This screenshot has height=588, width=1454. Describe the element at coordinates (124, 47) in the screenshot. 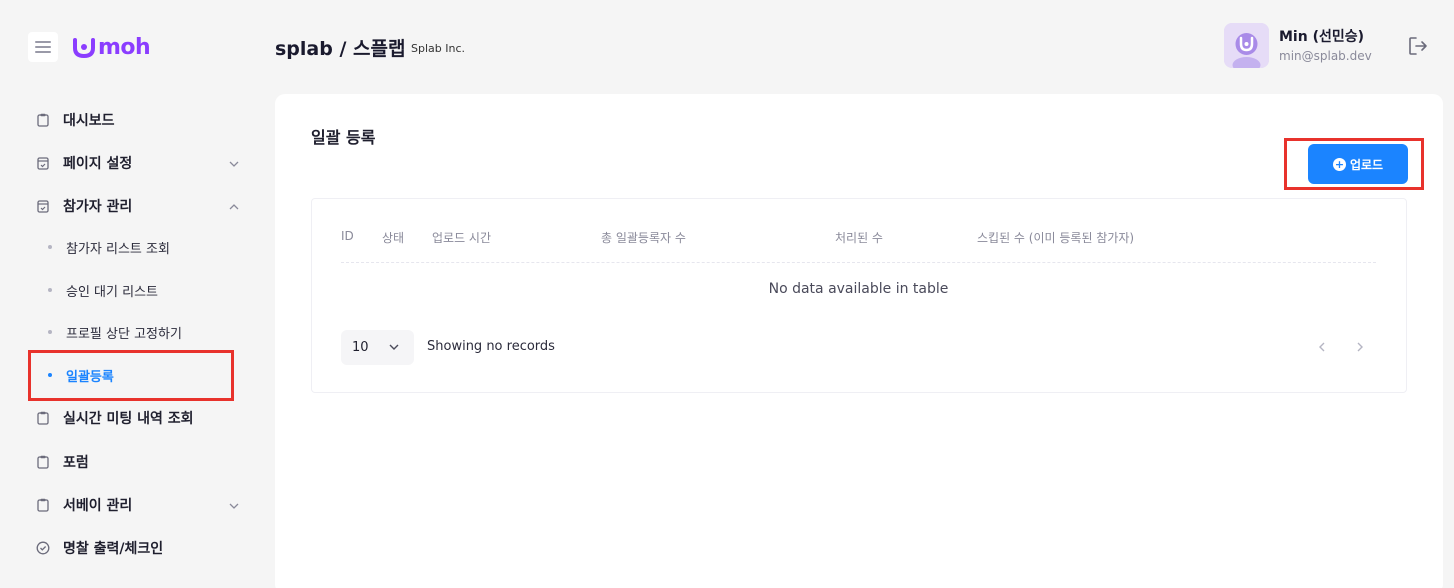

I see `logo-text: moh` at that location.